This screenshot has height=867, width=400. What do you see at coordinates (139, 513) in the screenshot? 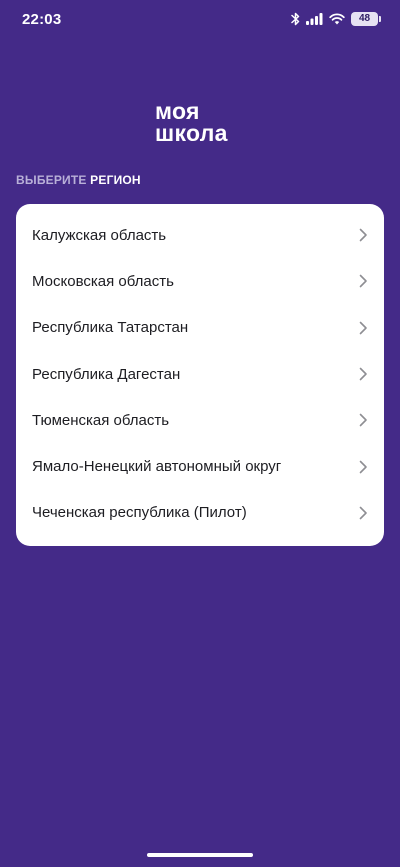
I see `region-label: Чеченская республика (Пилот)` at bounding box center [139, 513].